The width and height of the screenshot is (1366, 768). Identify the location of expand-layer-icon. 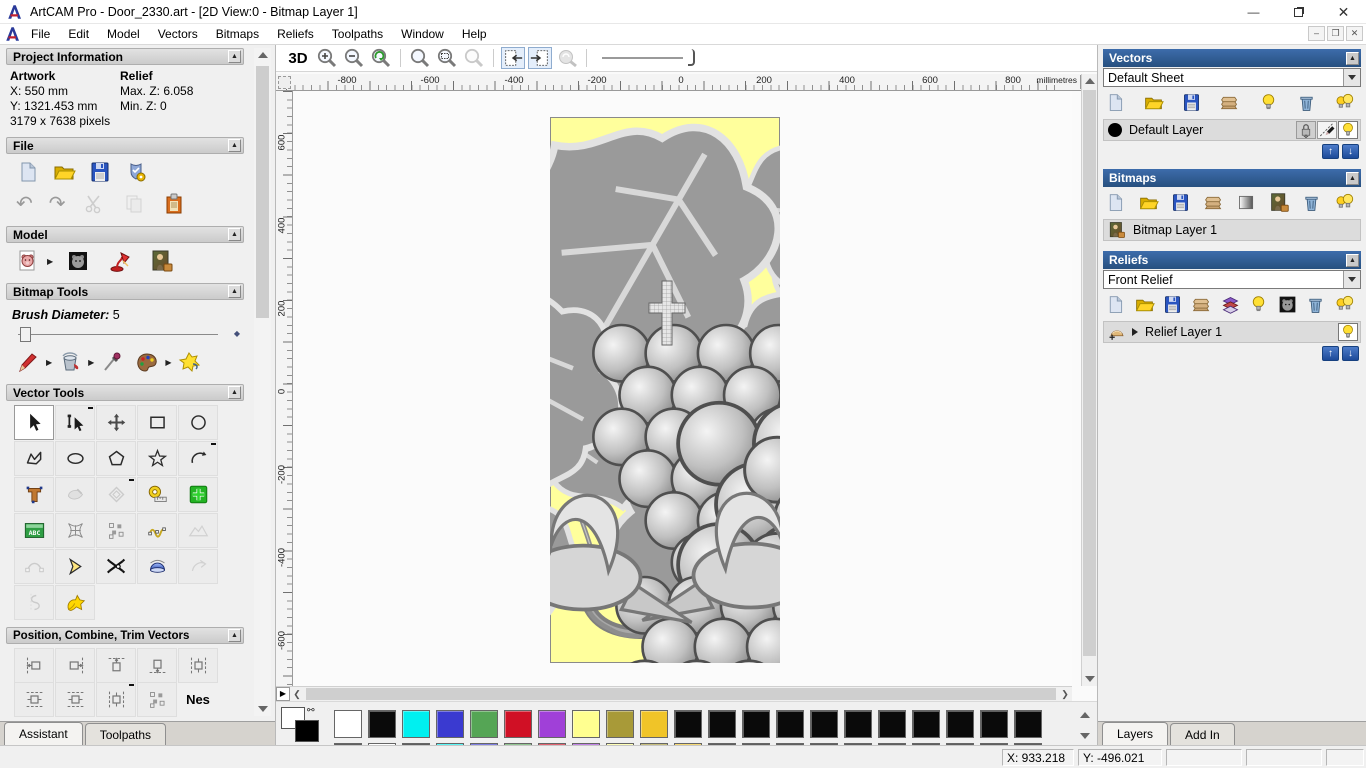
(1135, 332).